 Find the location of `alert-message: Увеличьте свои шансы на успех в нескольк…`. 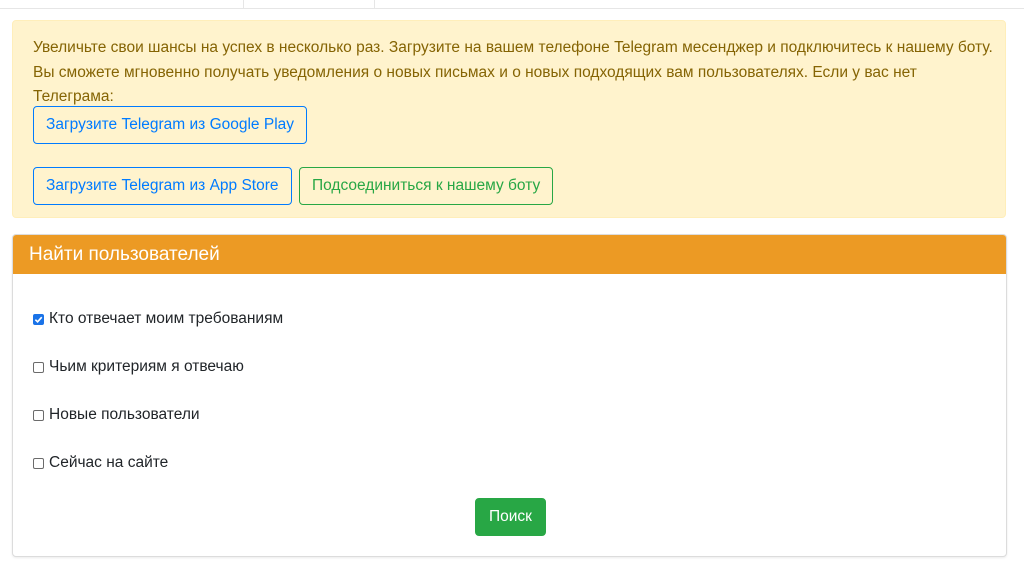

alert-message: Увеличьте свои шансы на успех в нескольк… is located at coordinates (513, 72).